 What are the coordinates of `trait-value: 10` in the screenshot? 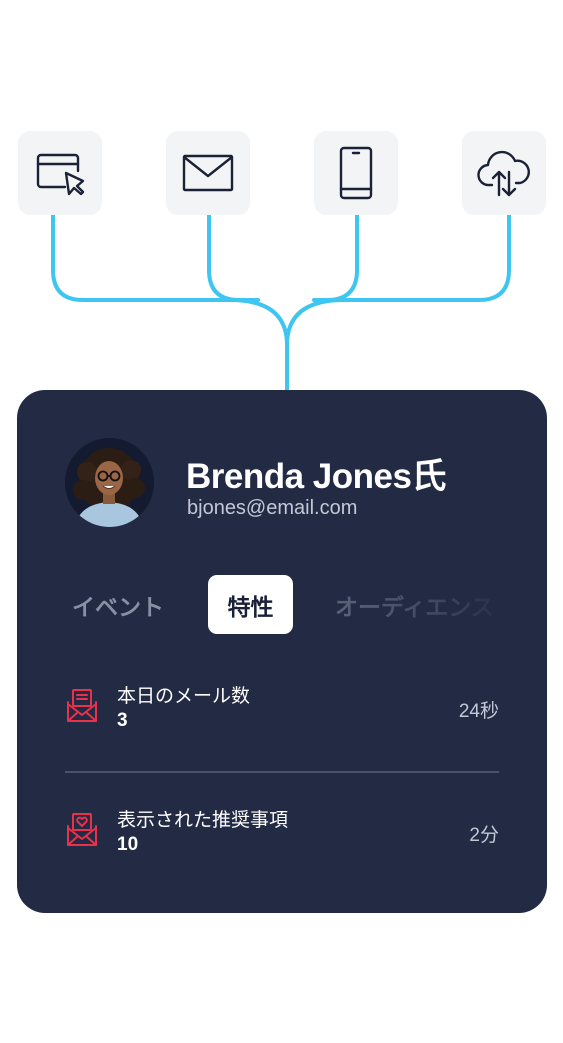 It's located at (128, 844).